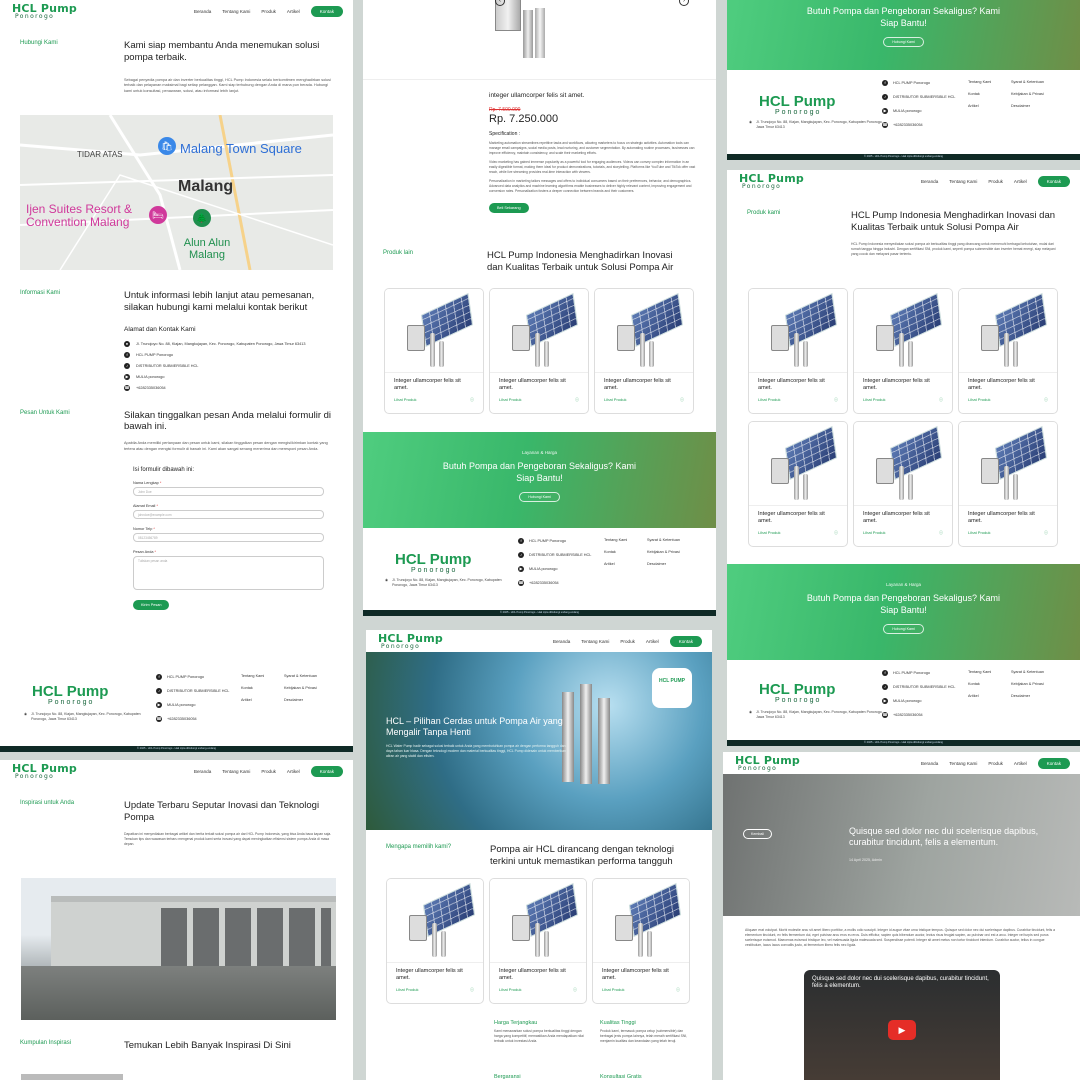 This screenshot has height=1080, width=1080. I want to click on submit-button: Kirim Pesan, so click(151, 604).